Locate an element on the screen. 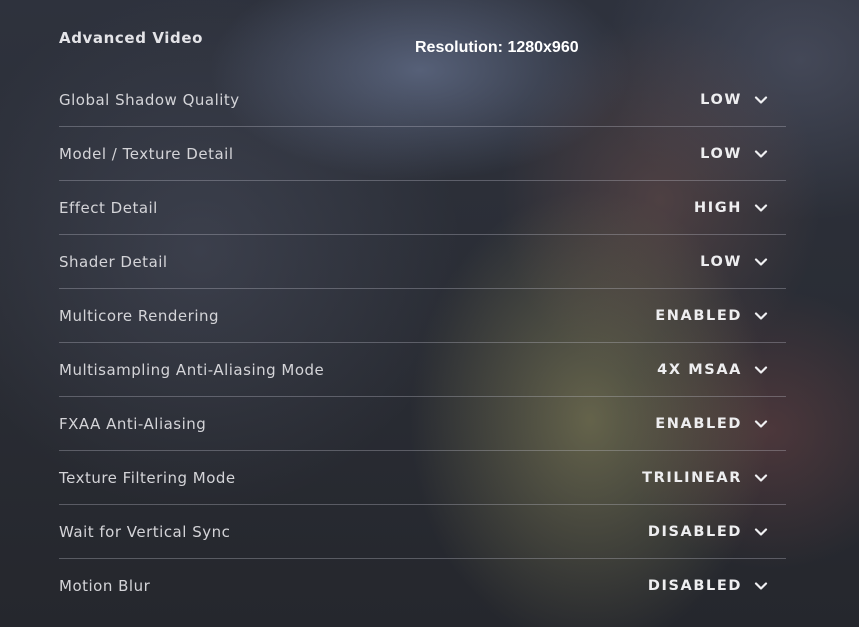 This screenshot has height=627, width=859. setting-label: Wait for Vertical Sync is located at coordinates (145, 531).